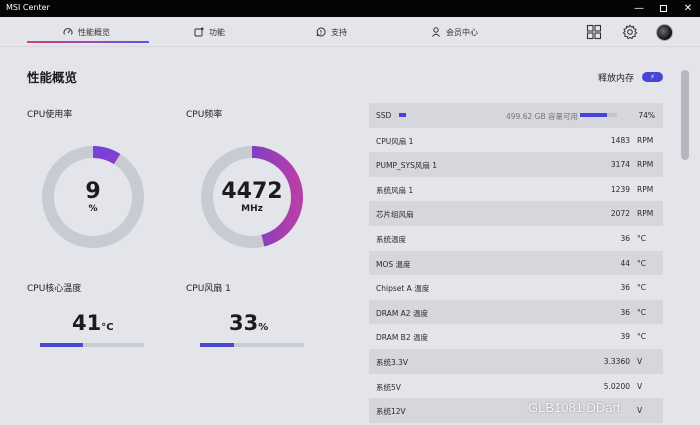 The image size is (700, 425). I want to click on tab-overview: 性能概览, so click(86, 32).